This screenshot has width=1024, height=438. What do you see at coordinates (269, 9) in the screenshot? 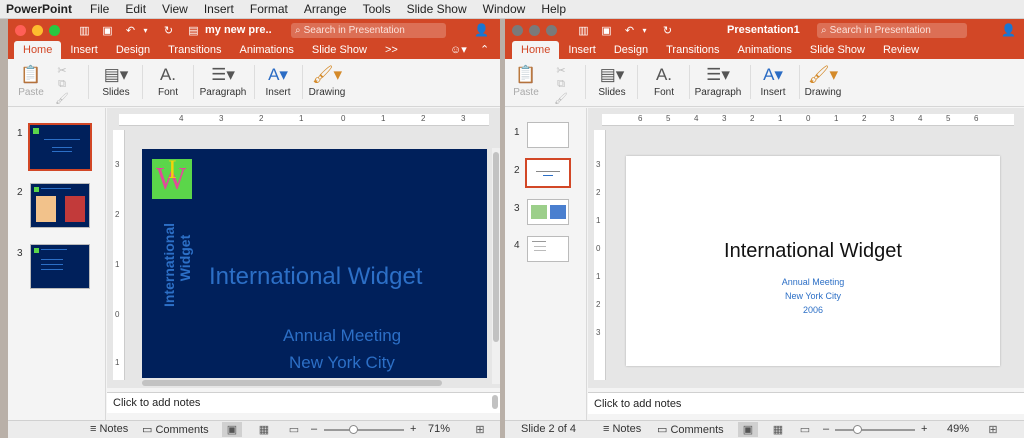
I see `menu-format: Format` at bounding box center [269, 9].